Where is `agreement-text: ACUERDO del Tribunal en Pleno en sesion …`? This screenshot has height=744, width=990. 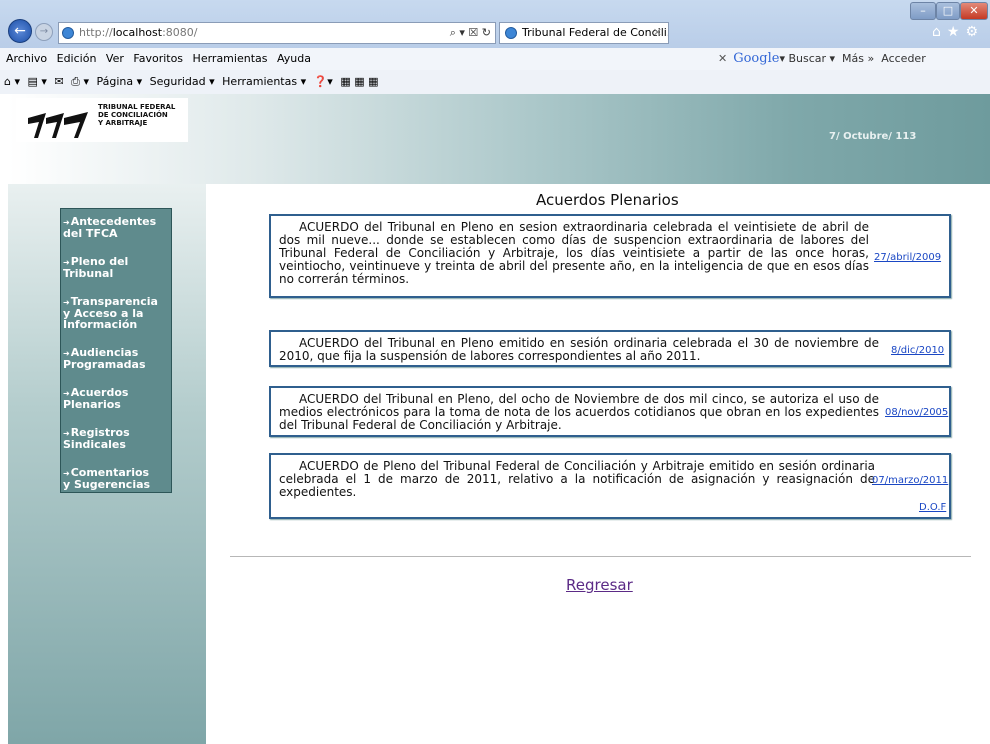
agreement-text: ACUERDO del Tribunal en Pleno en sesion … is located at coordinates (574, 253).